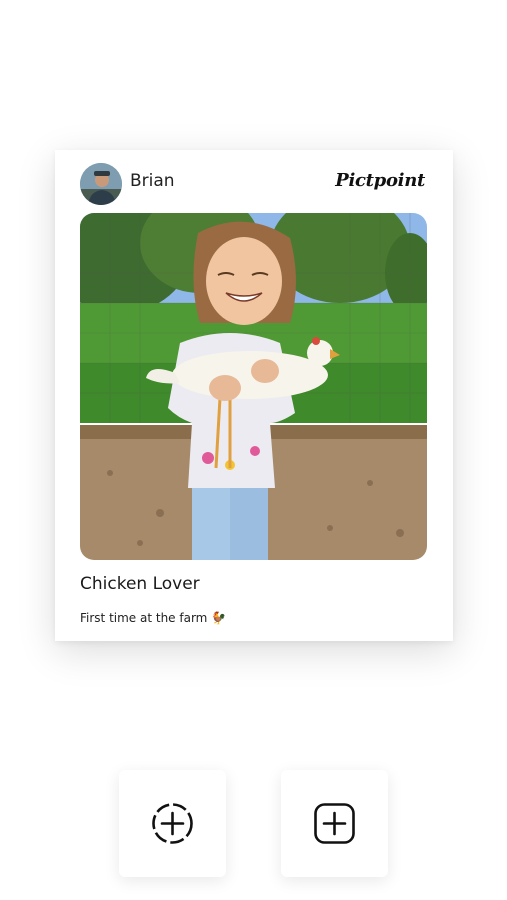  I want to click on add-story-button, so click(172, 823).